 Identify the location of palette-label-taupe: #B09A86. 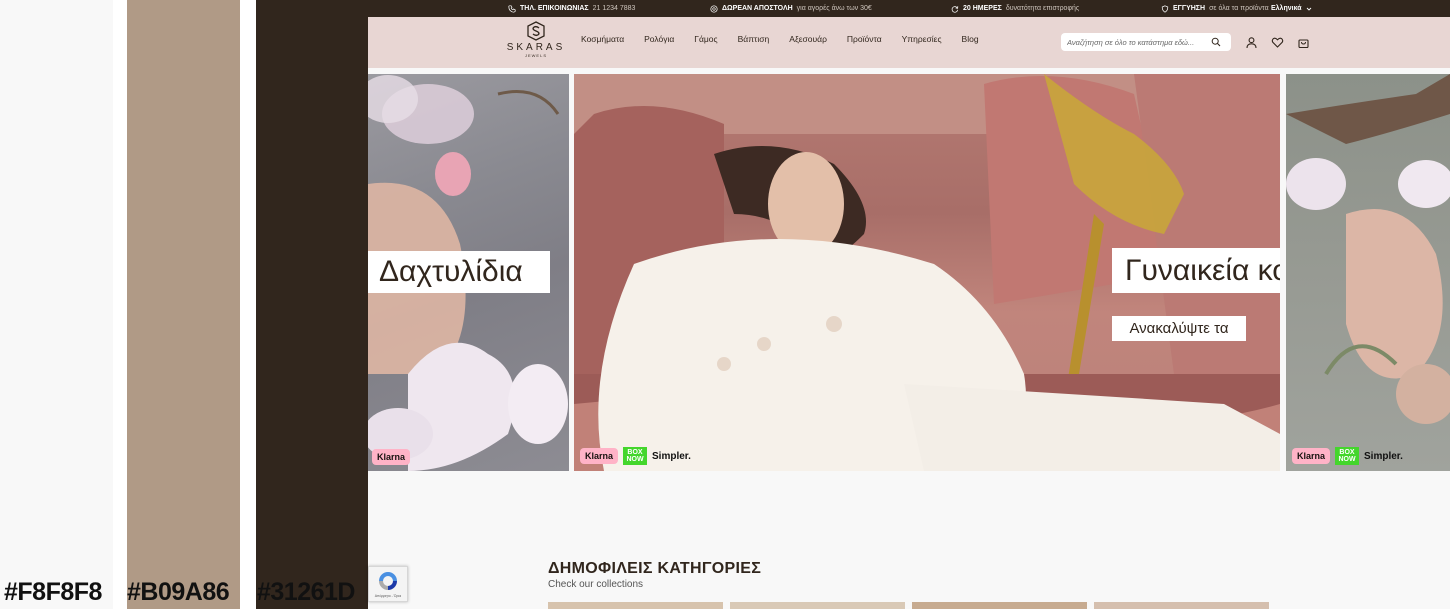
(178, 592).